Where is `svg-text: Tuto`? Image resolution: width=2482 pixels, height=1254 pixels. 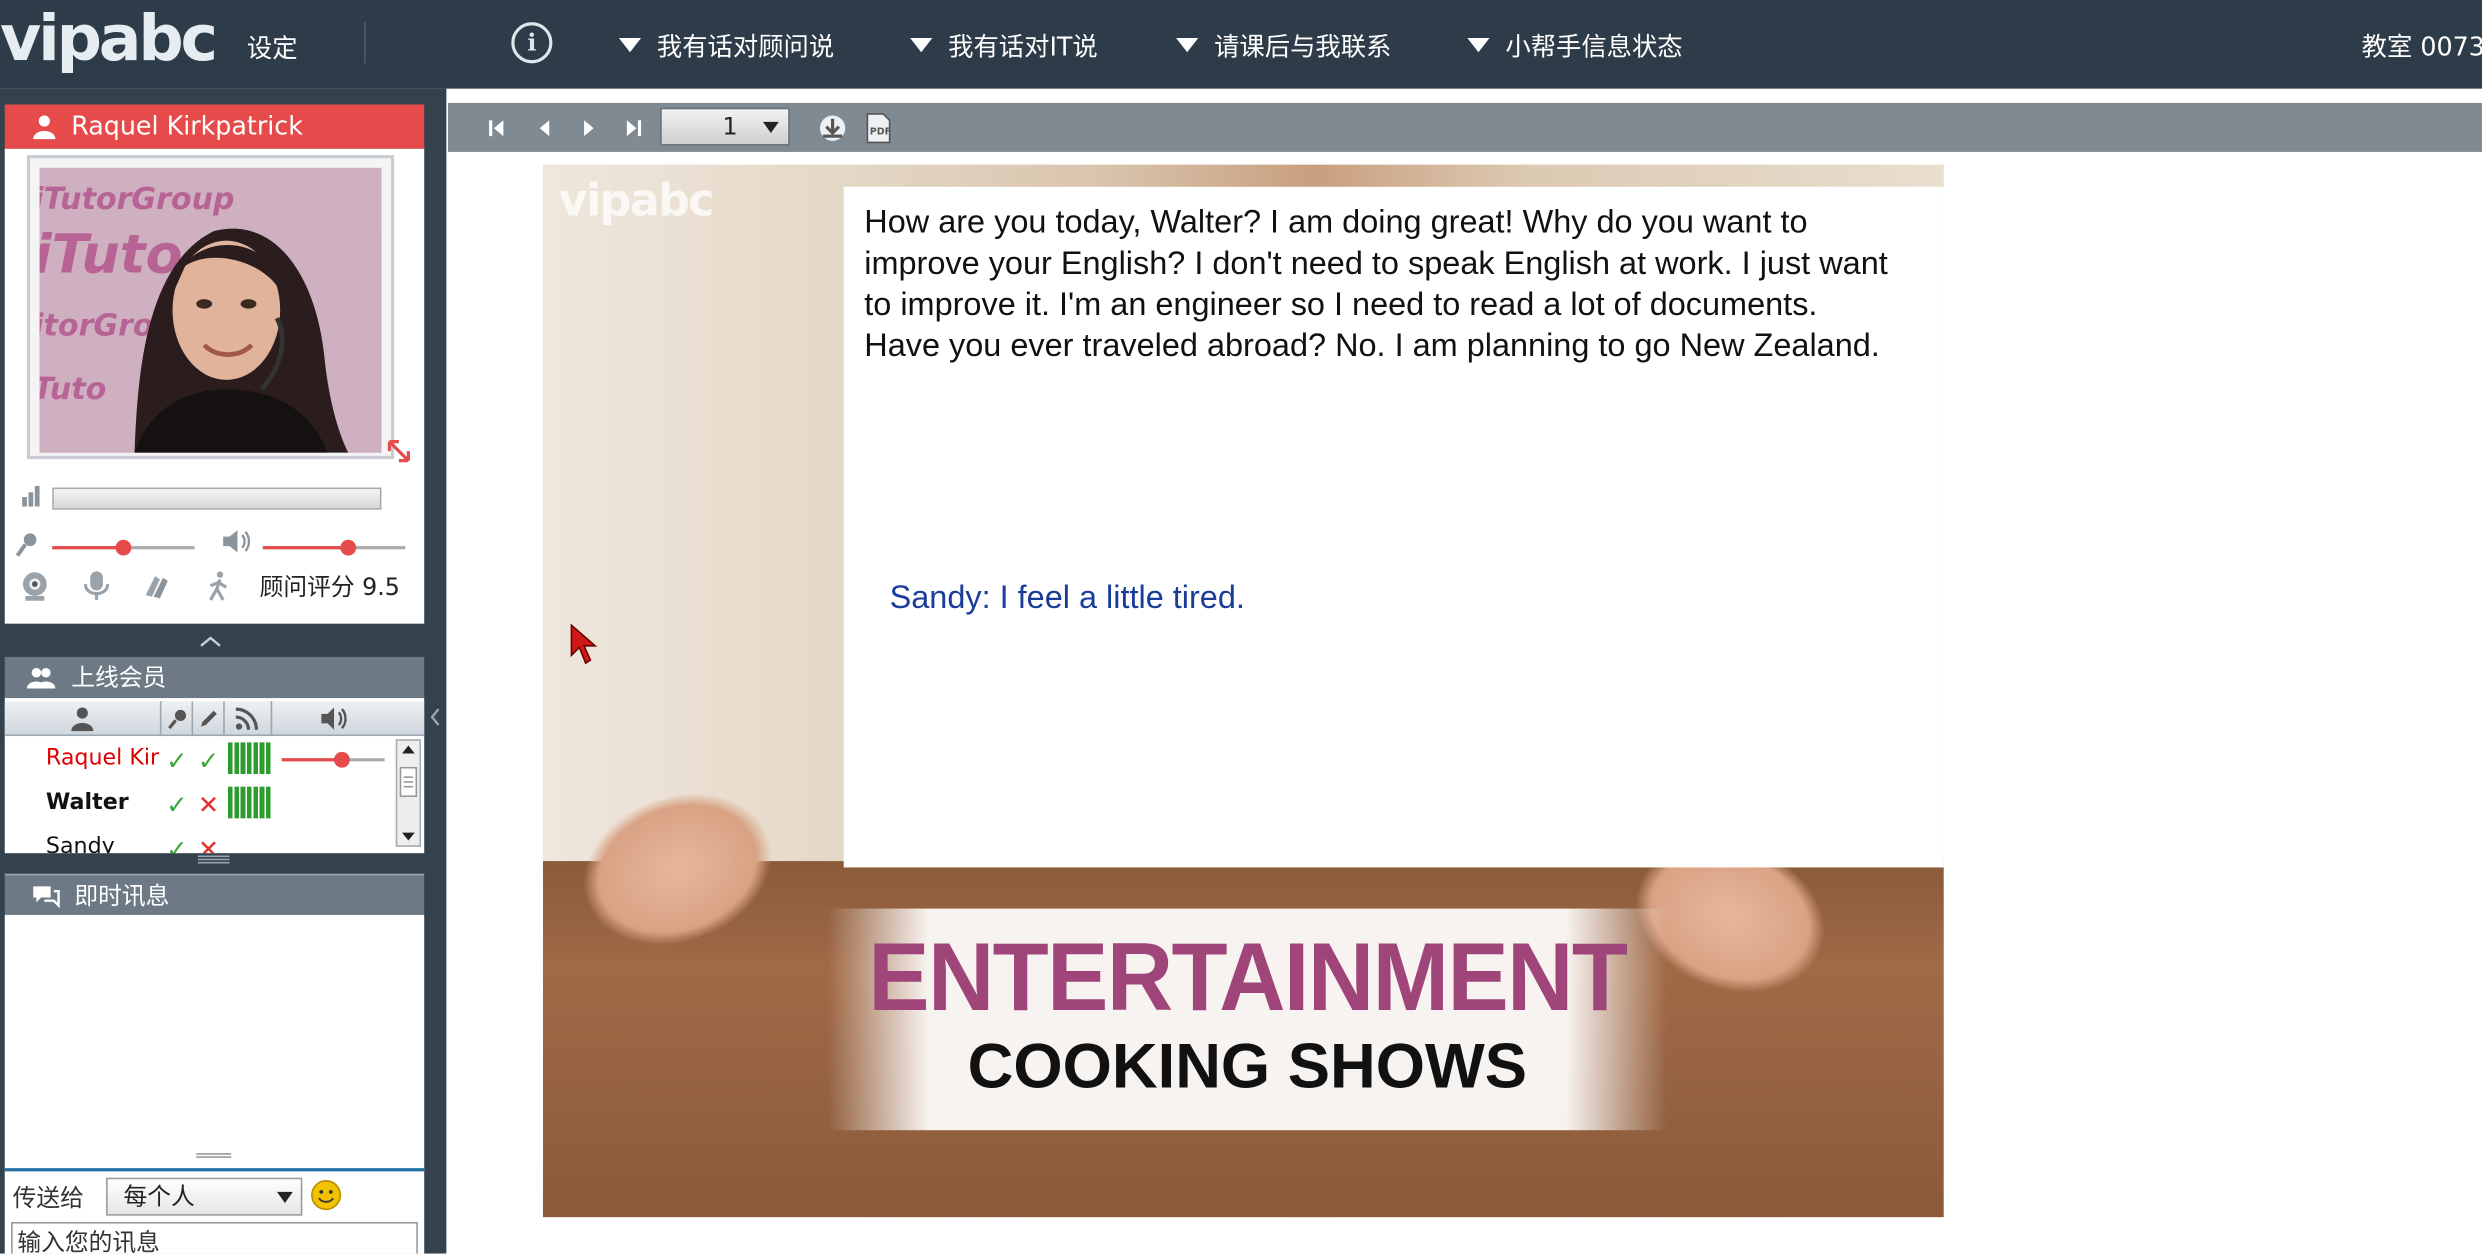 svg-text: Tuto is located at coordinates (73, 389).